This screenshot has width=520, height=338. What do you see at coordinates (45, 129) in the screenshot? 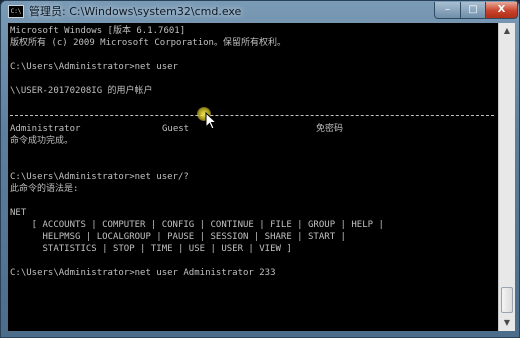
I see `account-name: Administrator` at bounding box center [45, 129].